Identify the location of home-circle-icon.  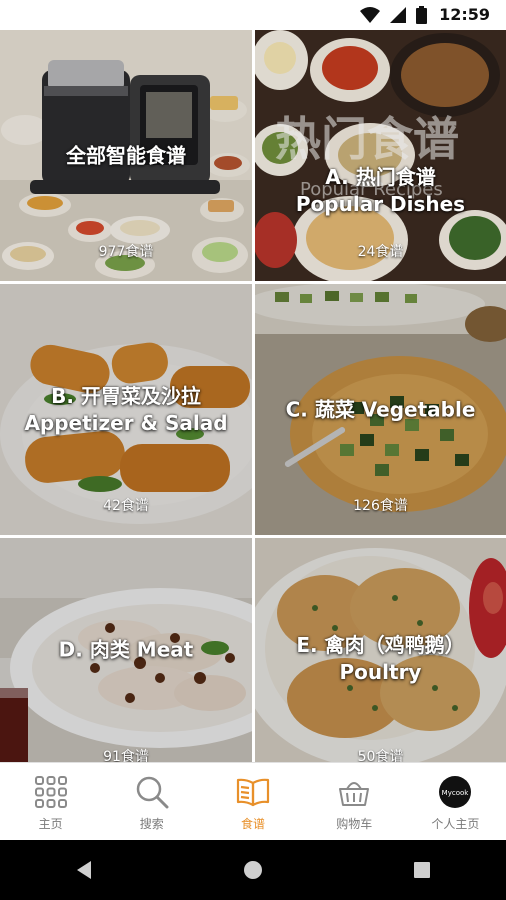
(252, 870).